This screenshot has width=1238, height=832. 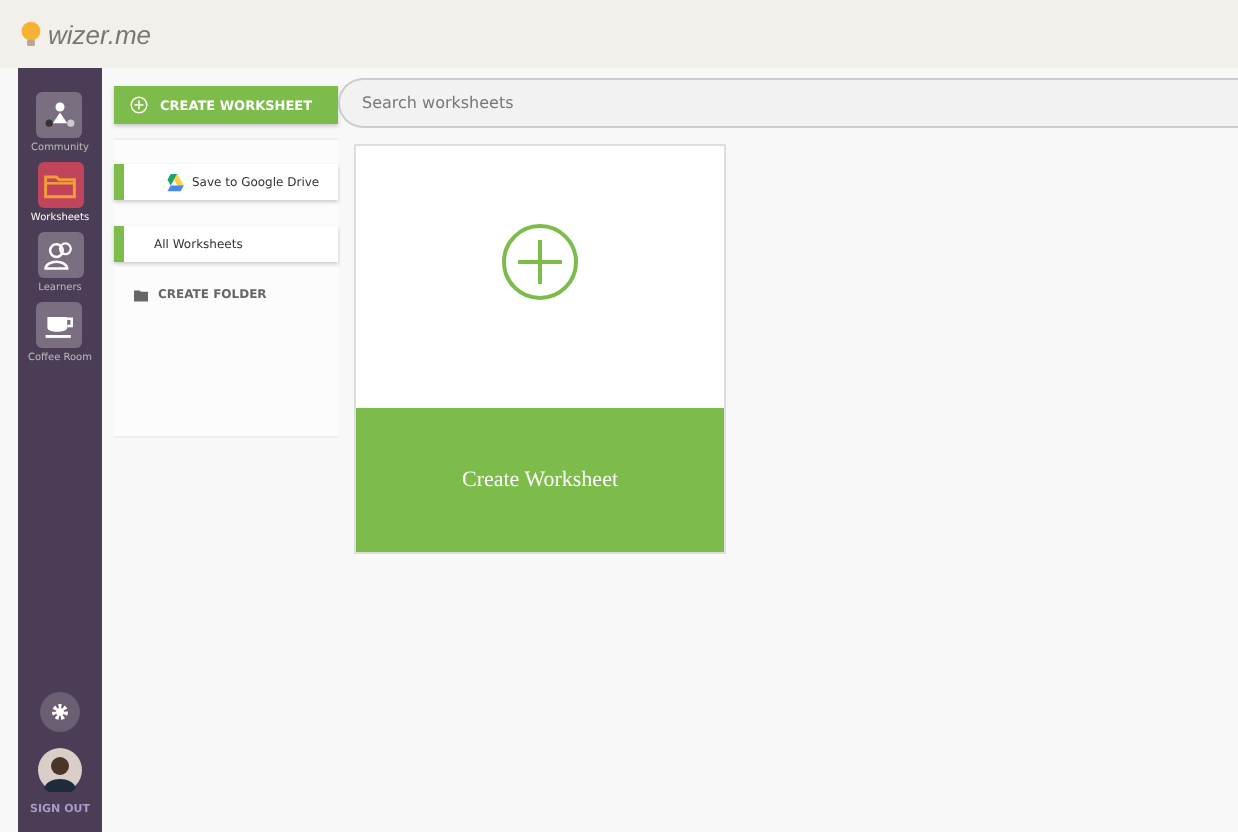 What do you see at coordinates (788, 103) in the screenshot?
I see `search-field: Search worksheets` at bounding box center [788, 103].